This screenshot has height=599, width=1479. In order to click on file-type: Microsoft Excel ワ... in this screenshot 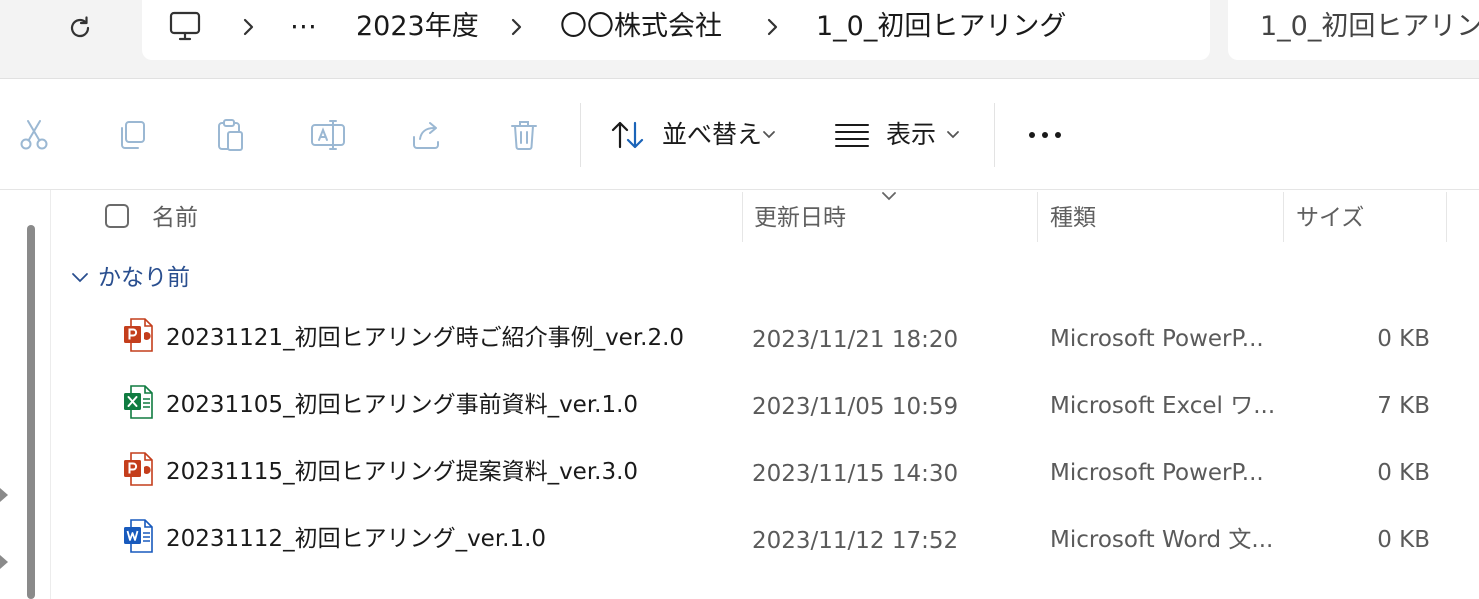, I will do `click(1163, 406)`.